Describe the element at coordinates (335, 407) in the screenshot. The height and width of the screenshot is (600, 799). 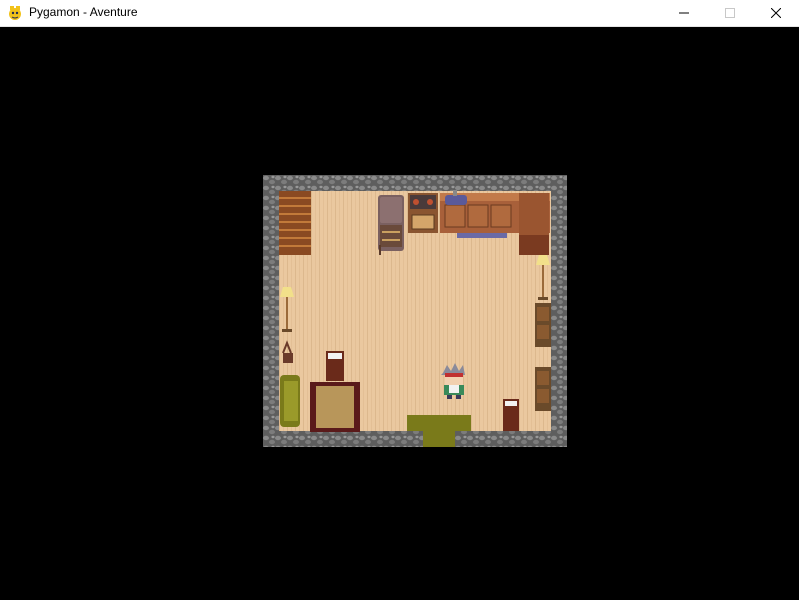
I see `dining-table` at that location.